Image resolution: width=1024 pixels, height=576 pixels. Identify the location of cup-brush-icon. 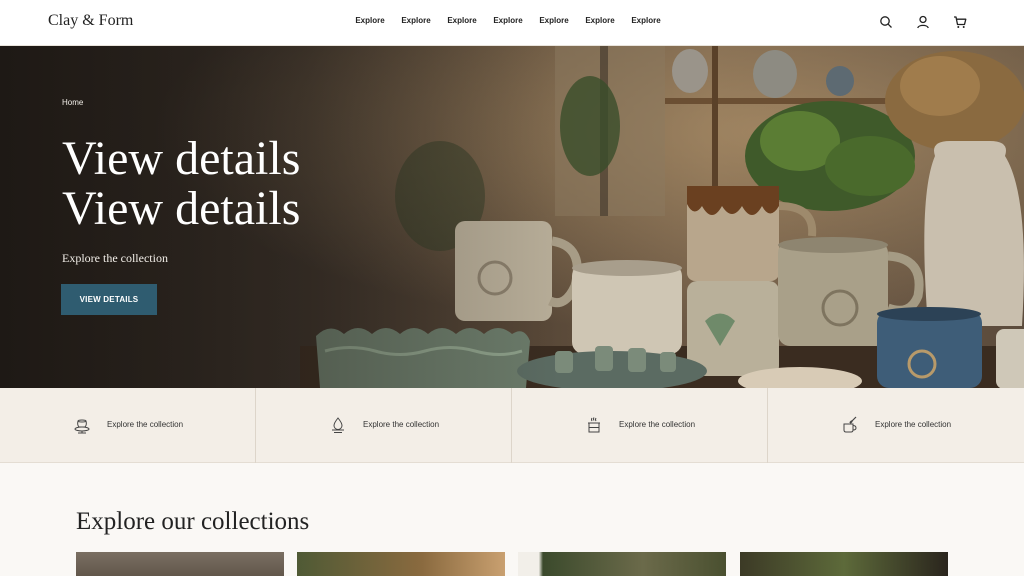
(850, 425).